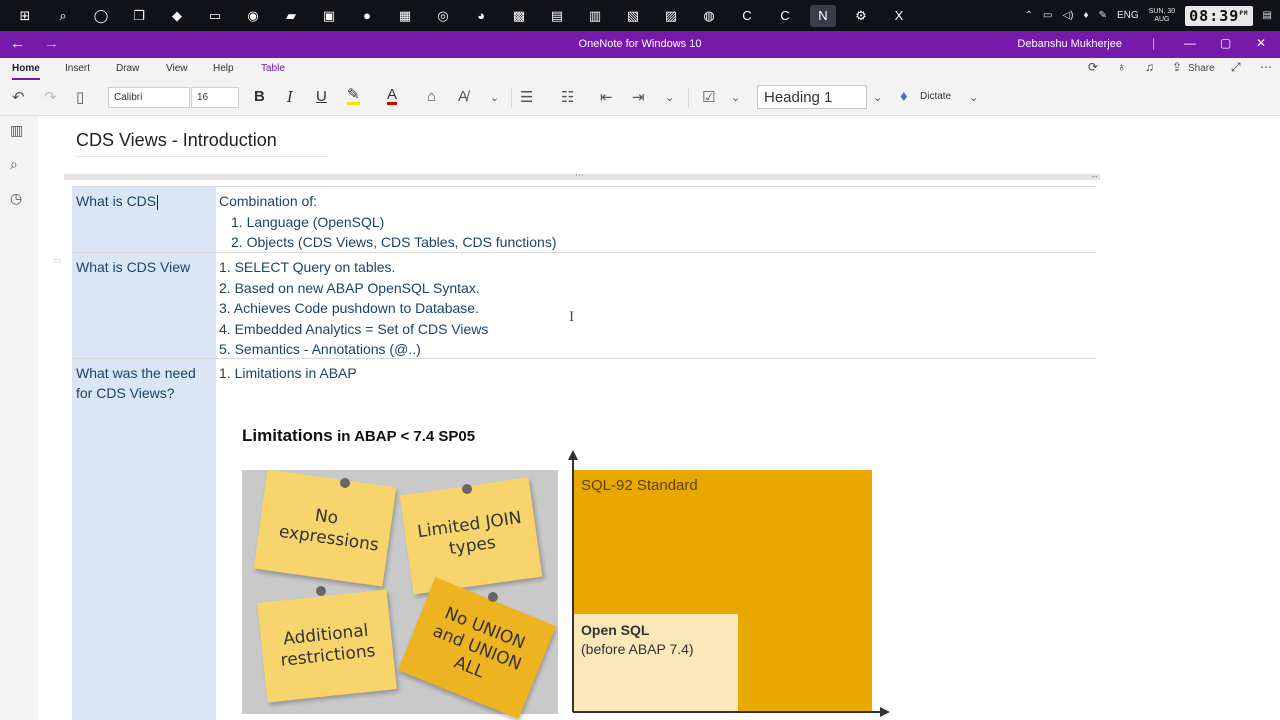 This screenshot has height=720, width=1280. Describe the element at coordinates (638, 97) in the screenshot. I see `indent-icon: ⇥` at that location.